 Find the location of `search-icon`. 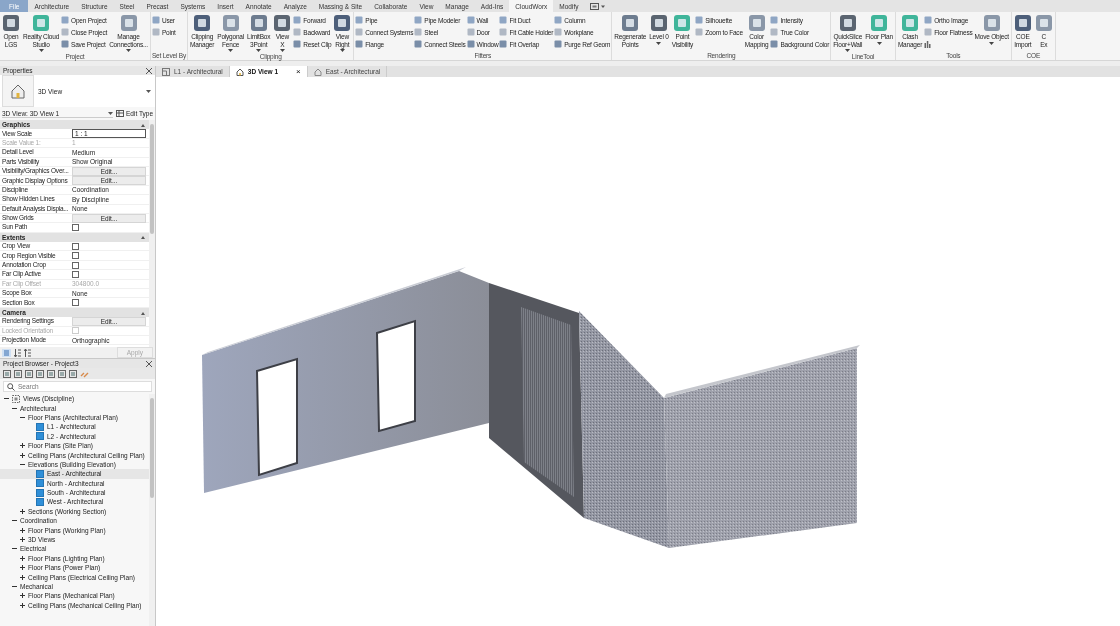

search-icon is located at coordinates (11, 386).